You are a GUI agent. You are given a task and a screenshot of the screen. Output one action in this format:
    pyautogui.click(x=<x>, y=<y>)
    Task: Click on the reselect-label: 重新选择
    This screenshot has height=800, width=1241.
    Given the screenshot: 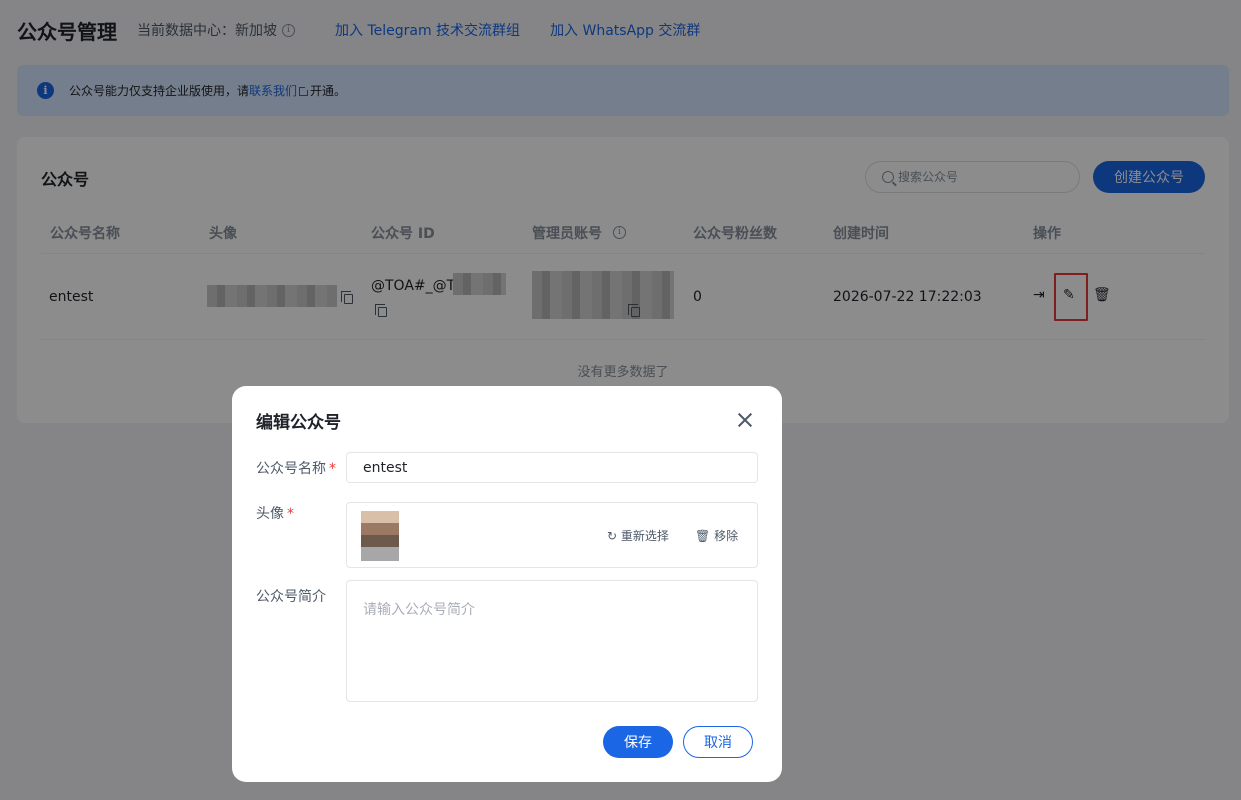 What is the action you would take?
    pyautogui.click(x=644, y=536)
    